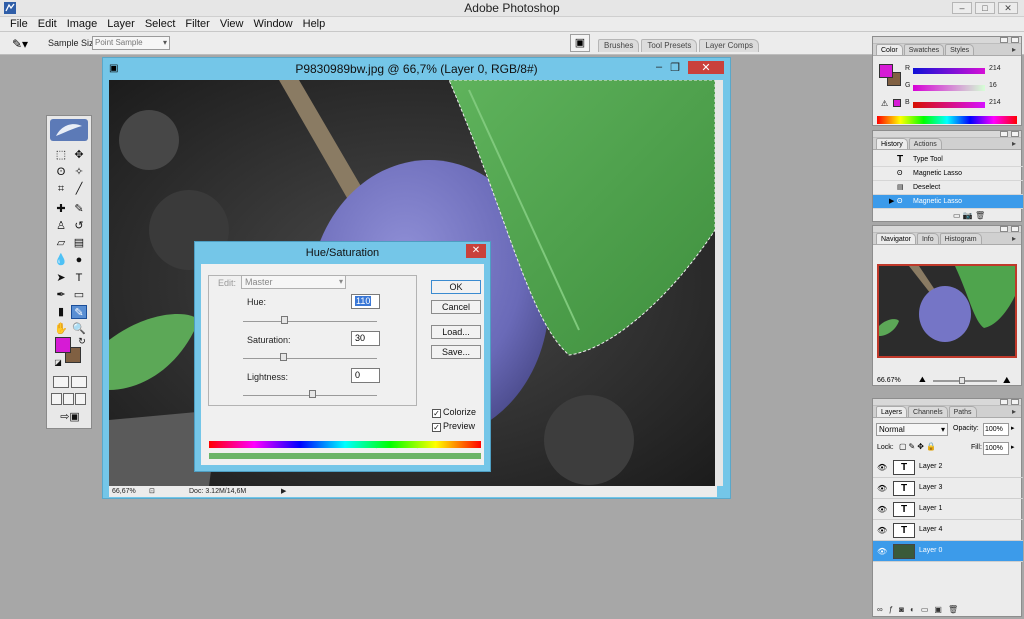  Describe the element at coordinates (706, 67) in the screenshot. I see `doc-close-button: ✕` at that location.